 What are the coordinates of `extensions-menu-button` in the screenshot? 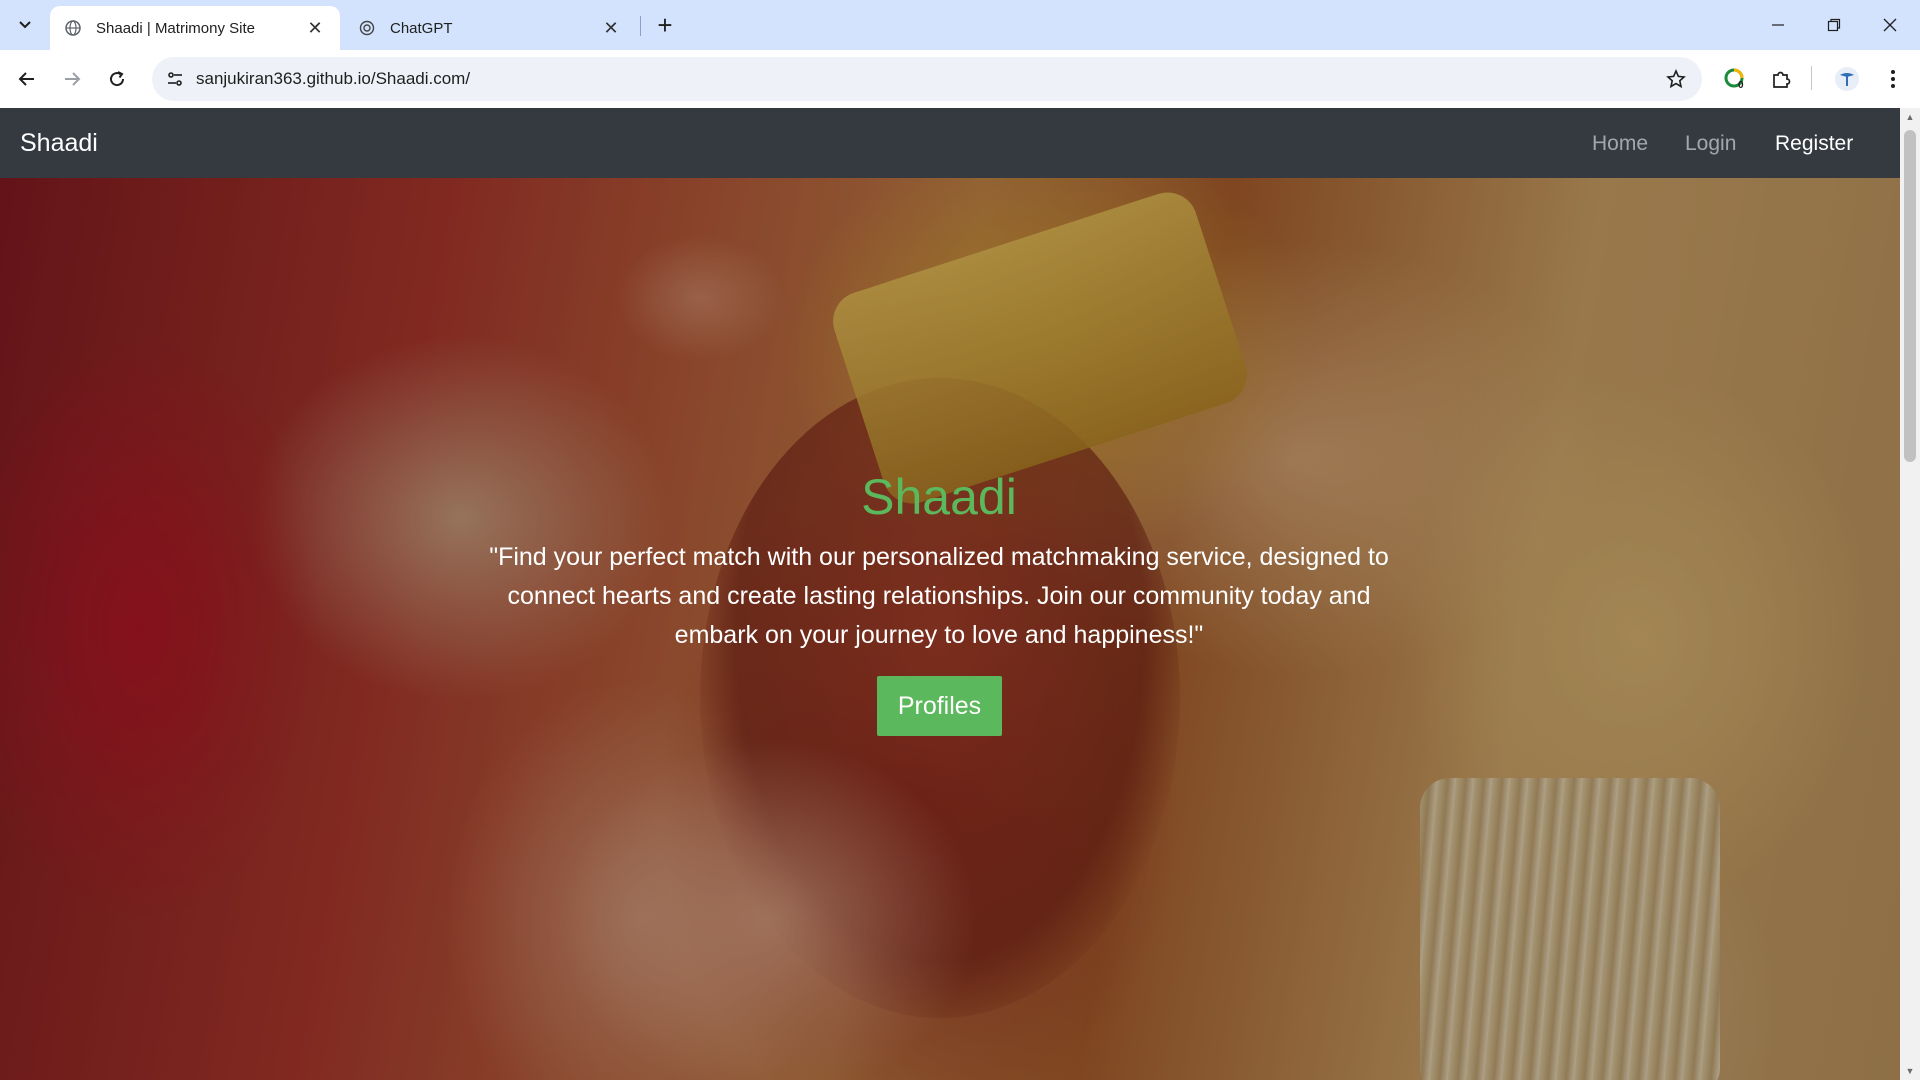 It's located at (1781, 79).